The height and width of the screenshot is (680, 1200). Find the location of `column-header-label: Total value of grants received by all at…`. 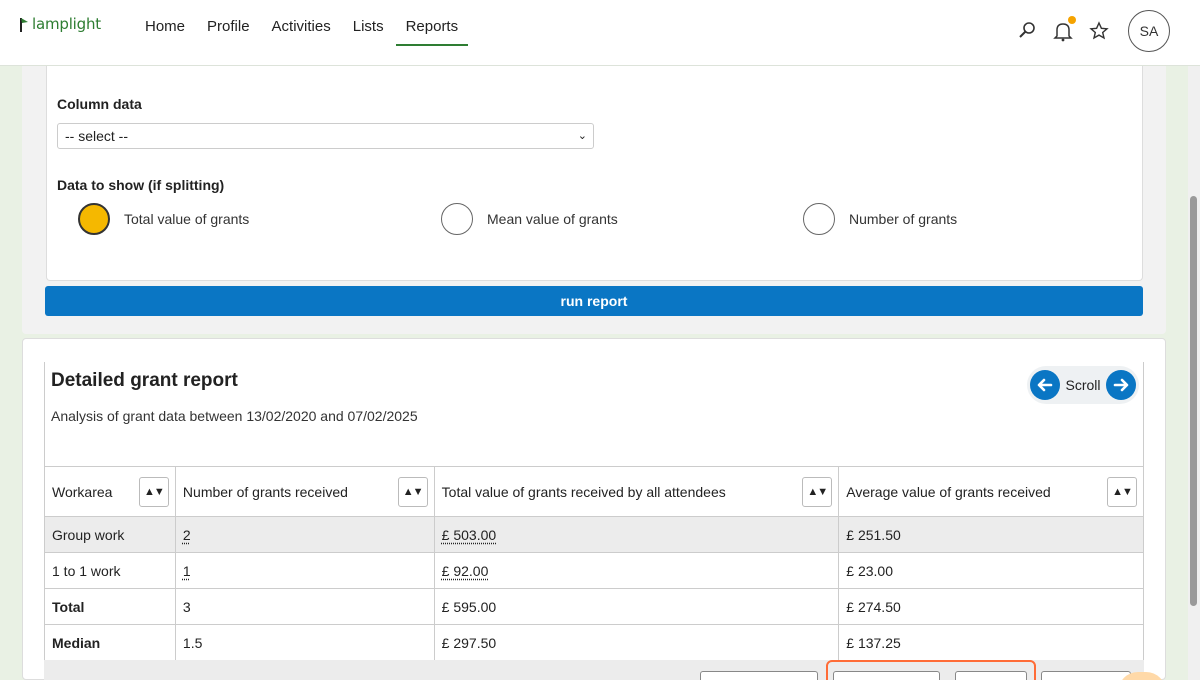

column-header-label: Total value of grants received by all at… is located at coordinates (583, 491).